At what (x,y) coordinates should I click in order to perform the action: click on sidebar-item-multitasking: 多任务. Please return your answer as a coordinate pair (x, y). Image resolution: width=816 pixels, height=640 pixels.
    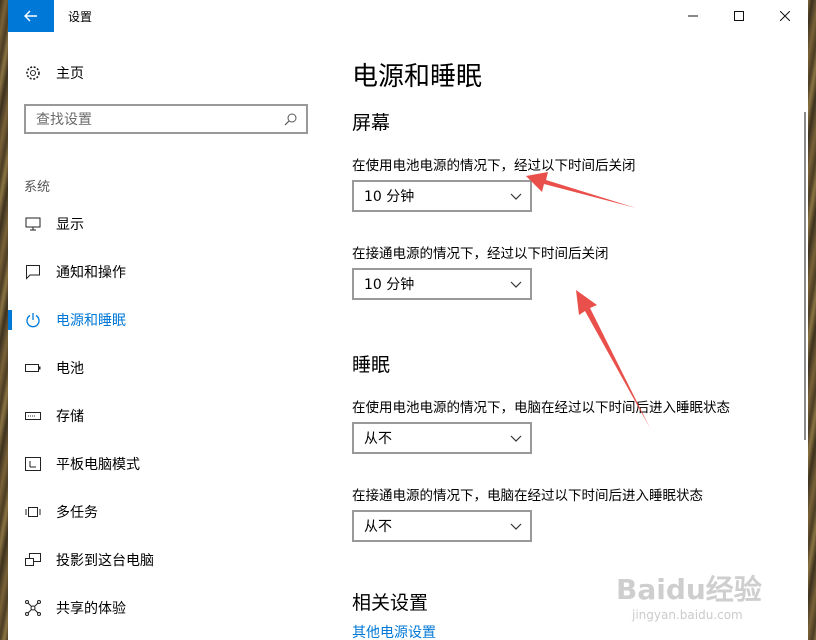
    Looking at the image, I should click on (168, 512).